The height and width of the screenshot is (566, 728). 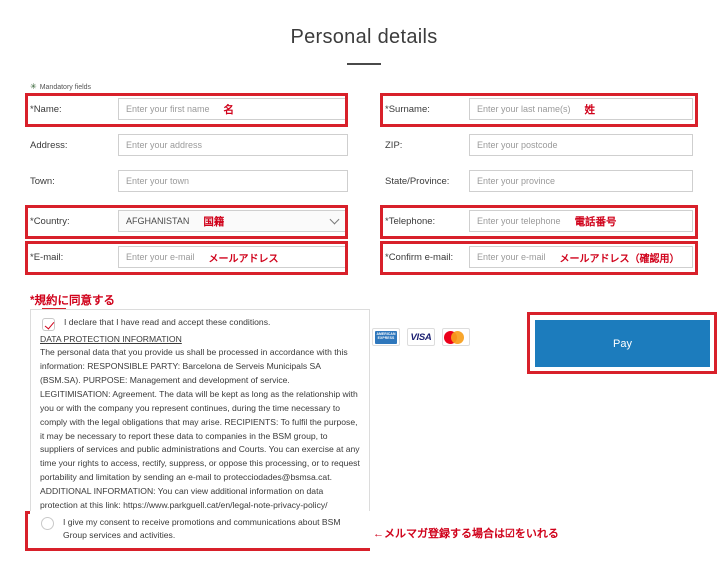 I want to click on field-row-surname: *Surname: Enter your last name(s) 姓, so click(x=539, y=109).